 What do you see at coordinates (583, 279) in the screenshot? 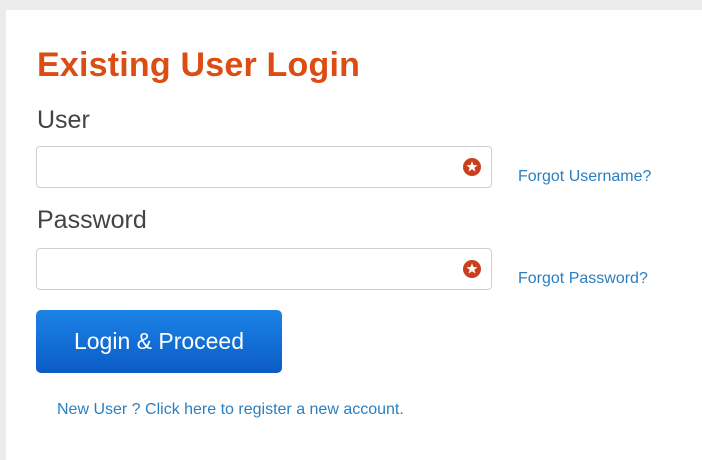
I see `forgot-password-link: Forgot Password?` at bounding box center [583, 279].